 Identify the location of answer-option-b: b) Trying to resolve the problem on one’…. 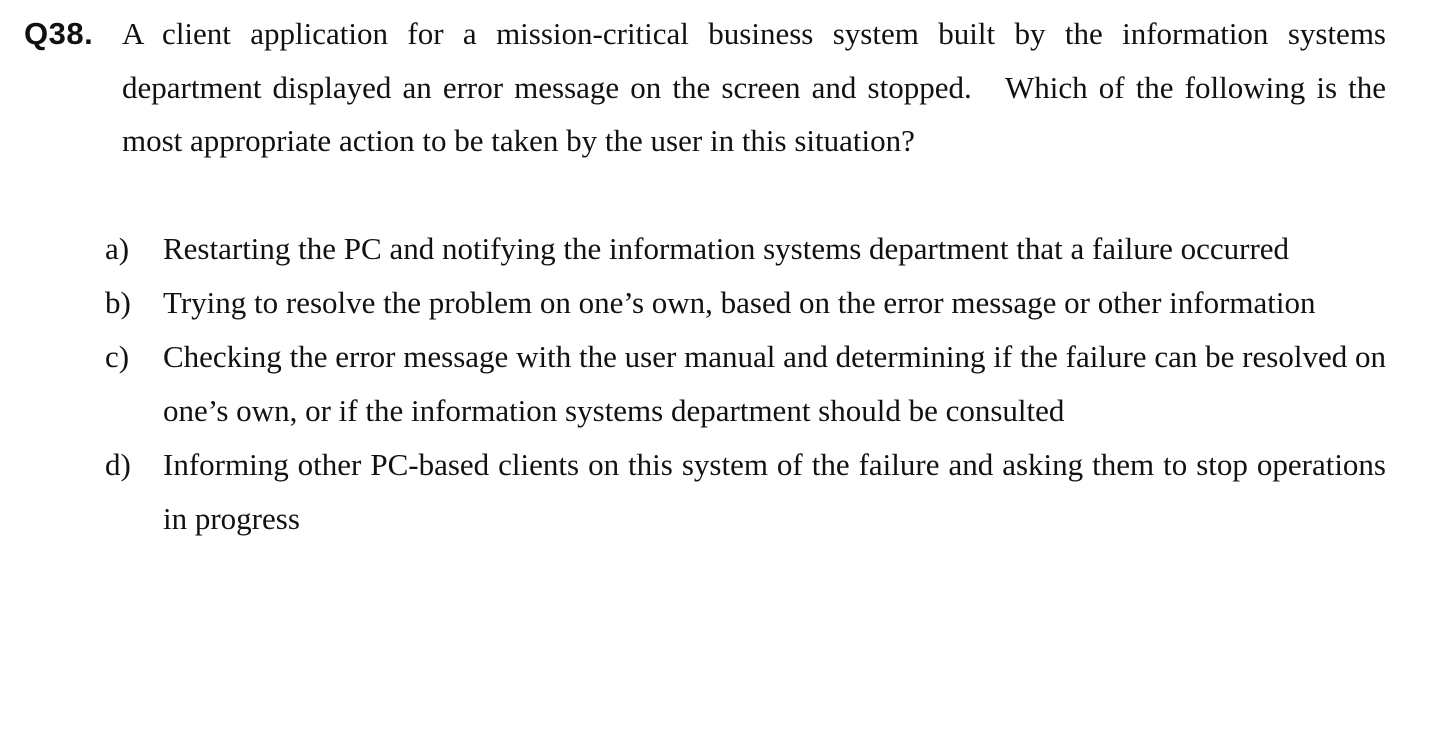
(745, 303).